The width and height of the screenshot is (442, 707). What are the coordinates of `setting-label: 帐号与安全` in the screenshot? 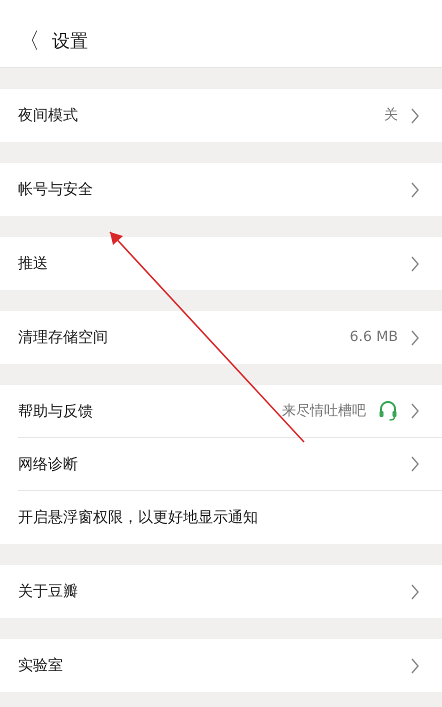 It's located at (55, 189).